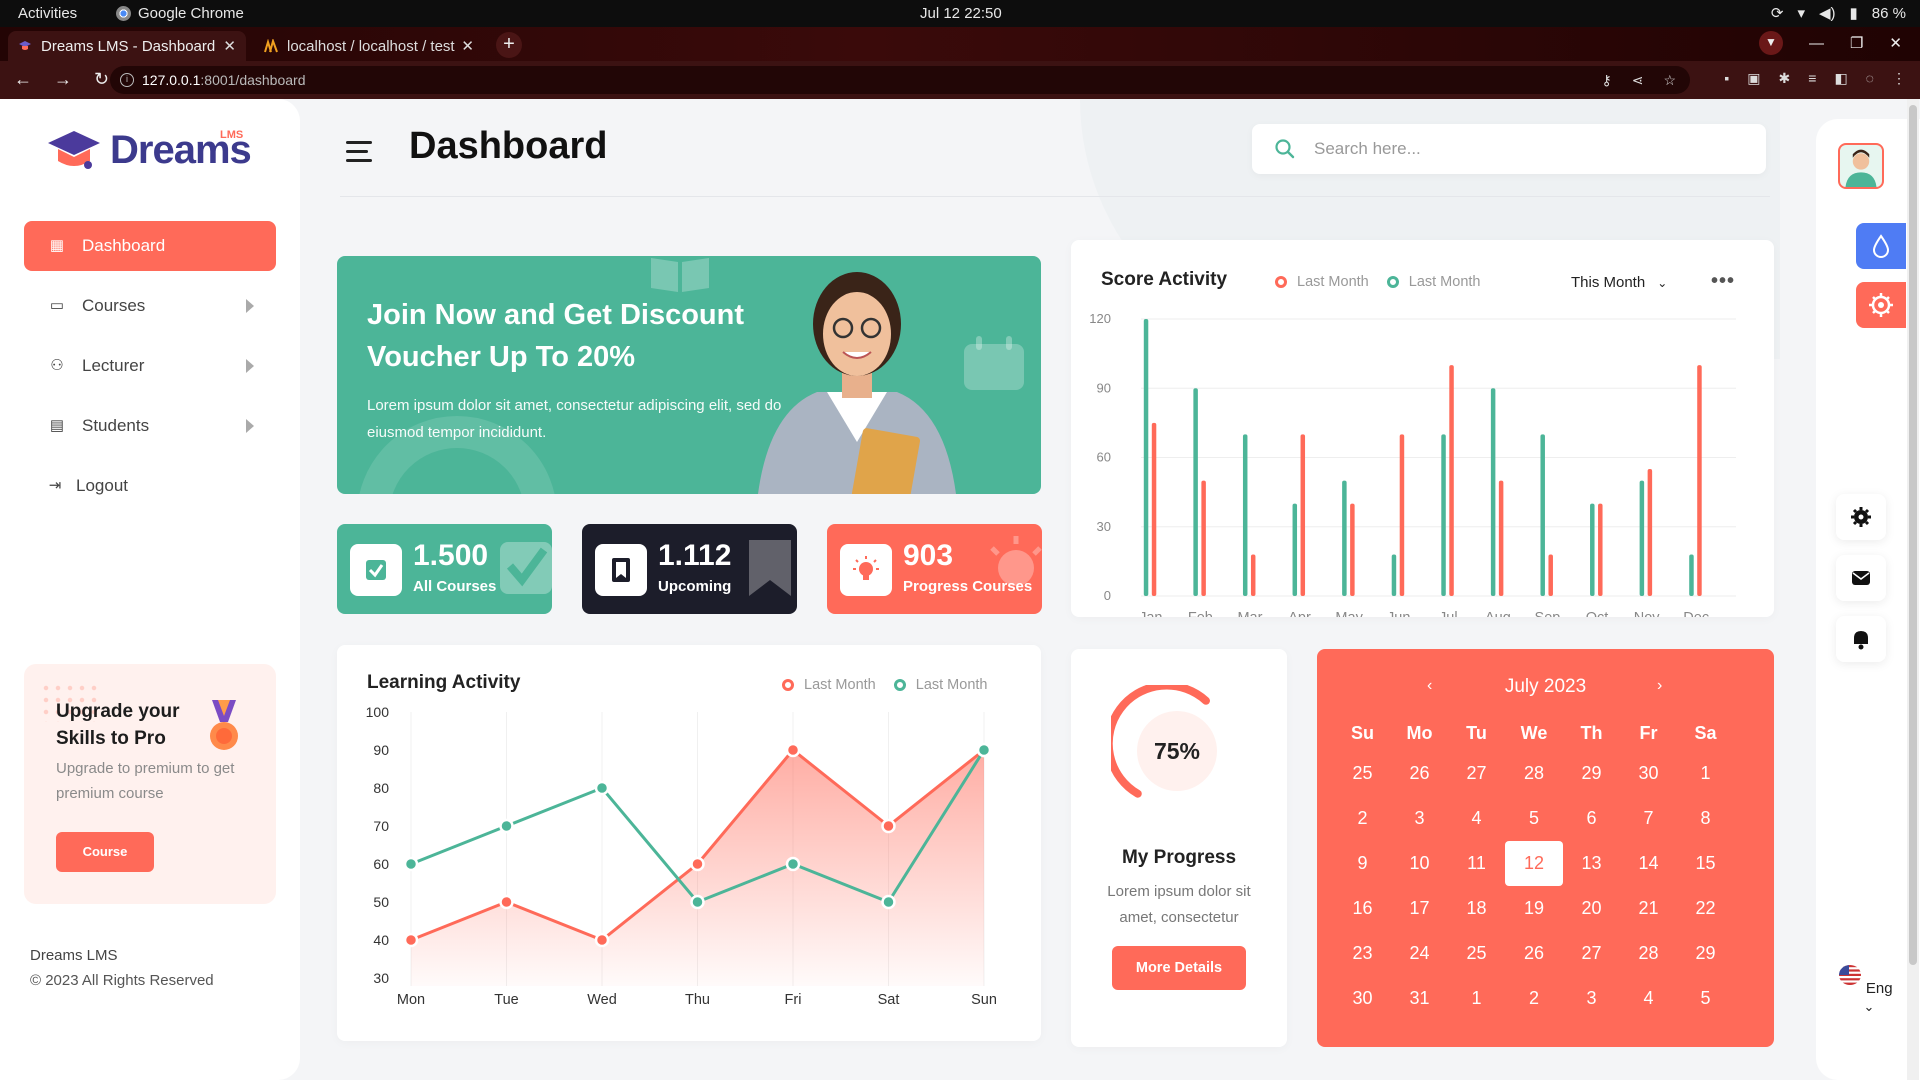 The image size is (1920, 1080). Describe the element at coordinates (1362, 953) in the screenshot. I see `calendar-day: 23` at that location.